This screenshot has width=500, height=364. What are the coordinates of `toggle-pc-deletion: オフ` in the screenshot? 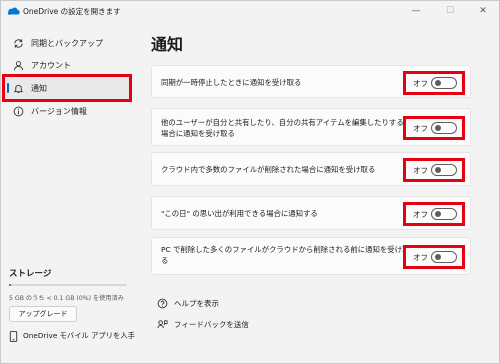 It's located at (434, 257).